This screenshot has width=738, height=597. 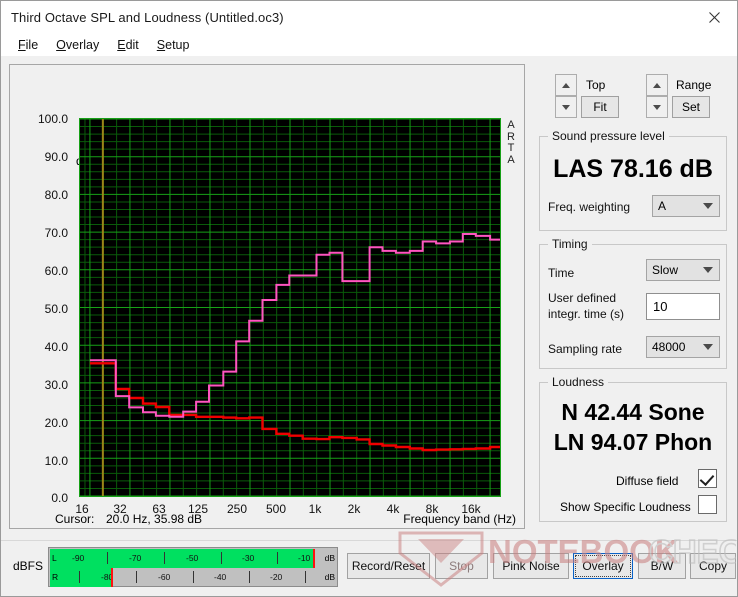 I want to click on overlay-button: Overlay, so click(x=603, y=566).